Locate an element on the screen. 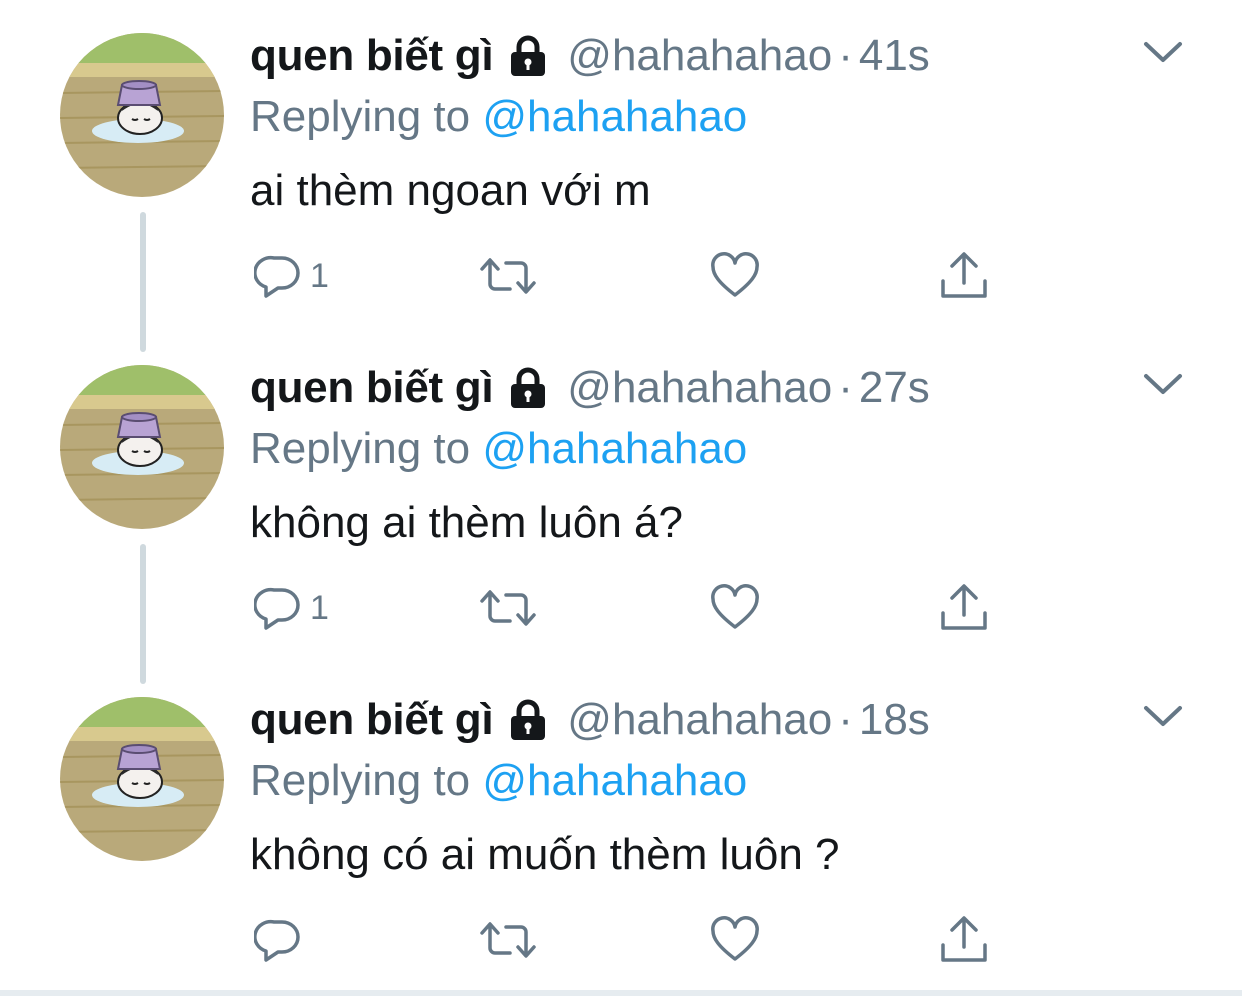 Image resolution: width=1242 pixels, height=996 pixels. tweet-text: không có ai muốn thèm luôn ? is located at coordinates (545, 854).